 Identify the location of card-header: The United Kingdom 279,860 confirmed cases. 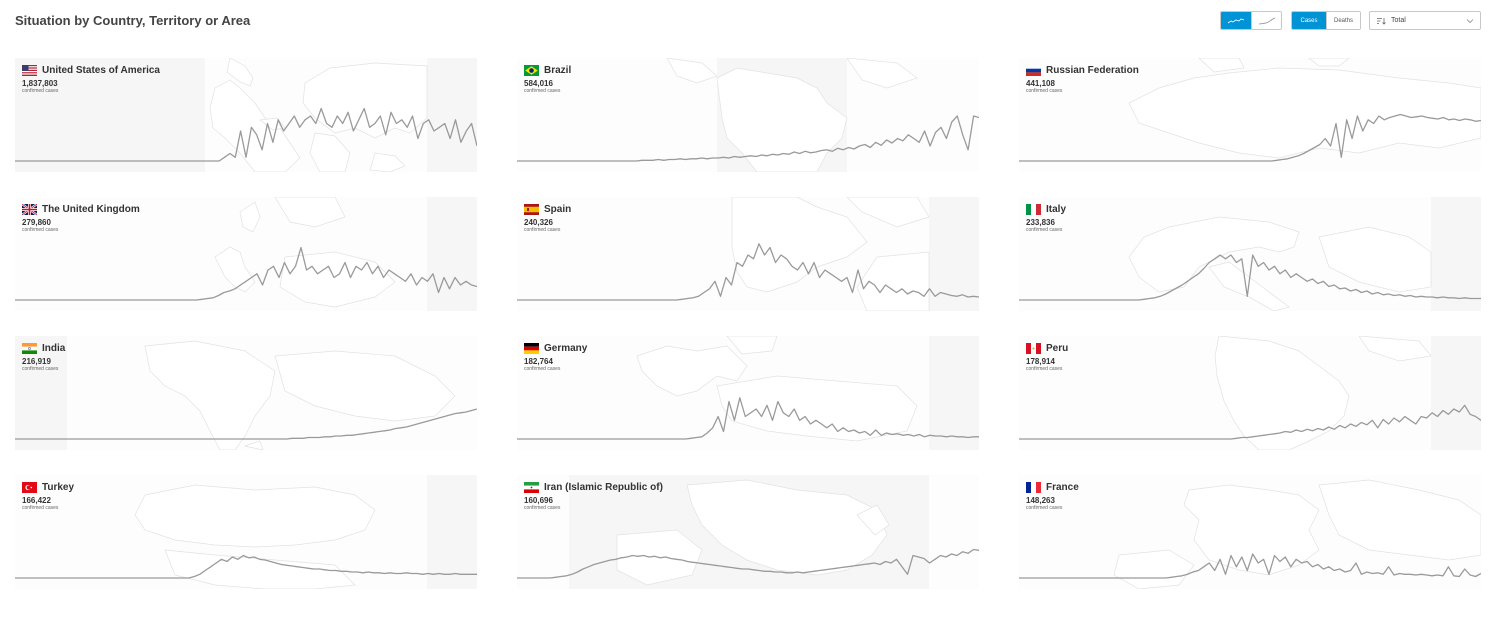
(81, 218).